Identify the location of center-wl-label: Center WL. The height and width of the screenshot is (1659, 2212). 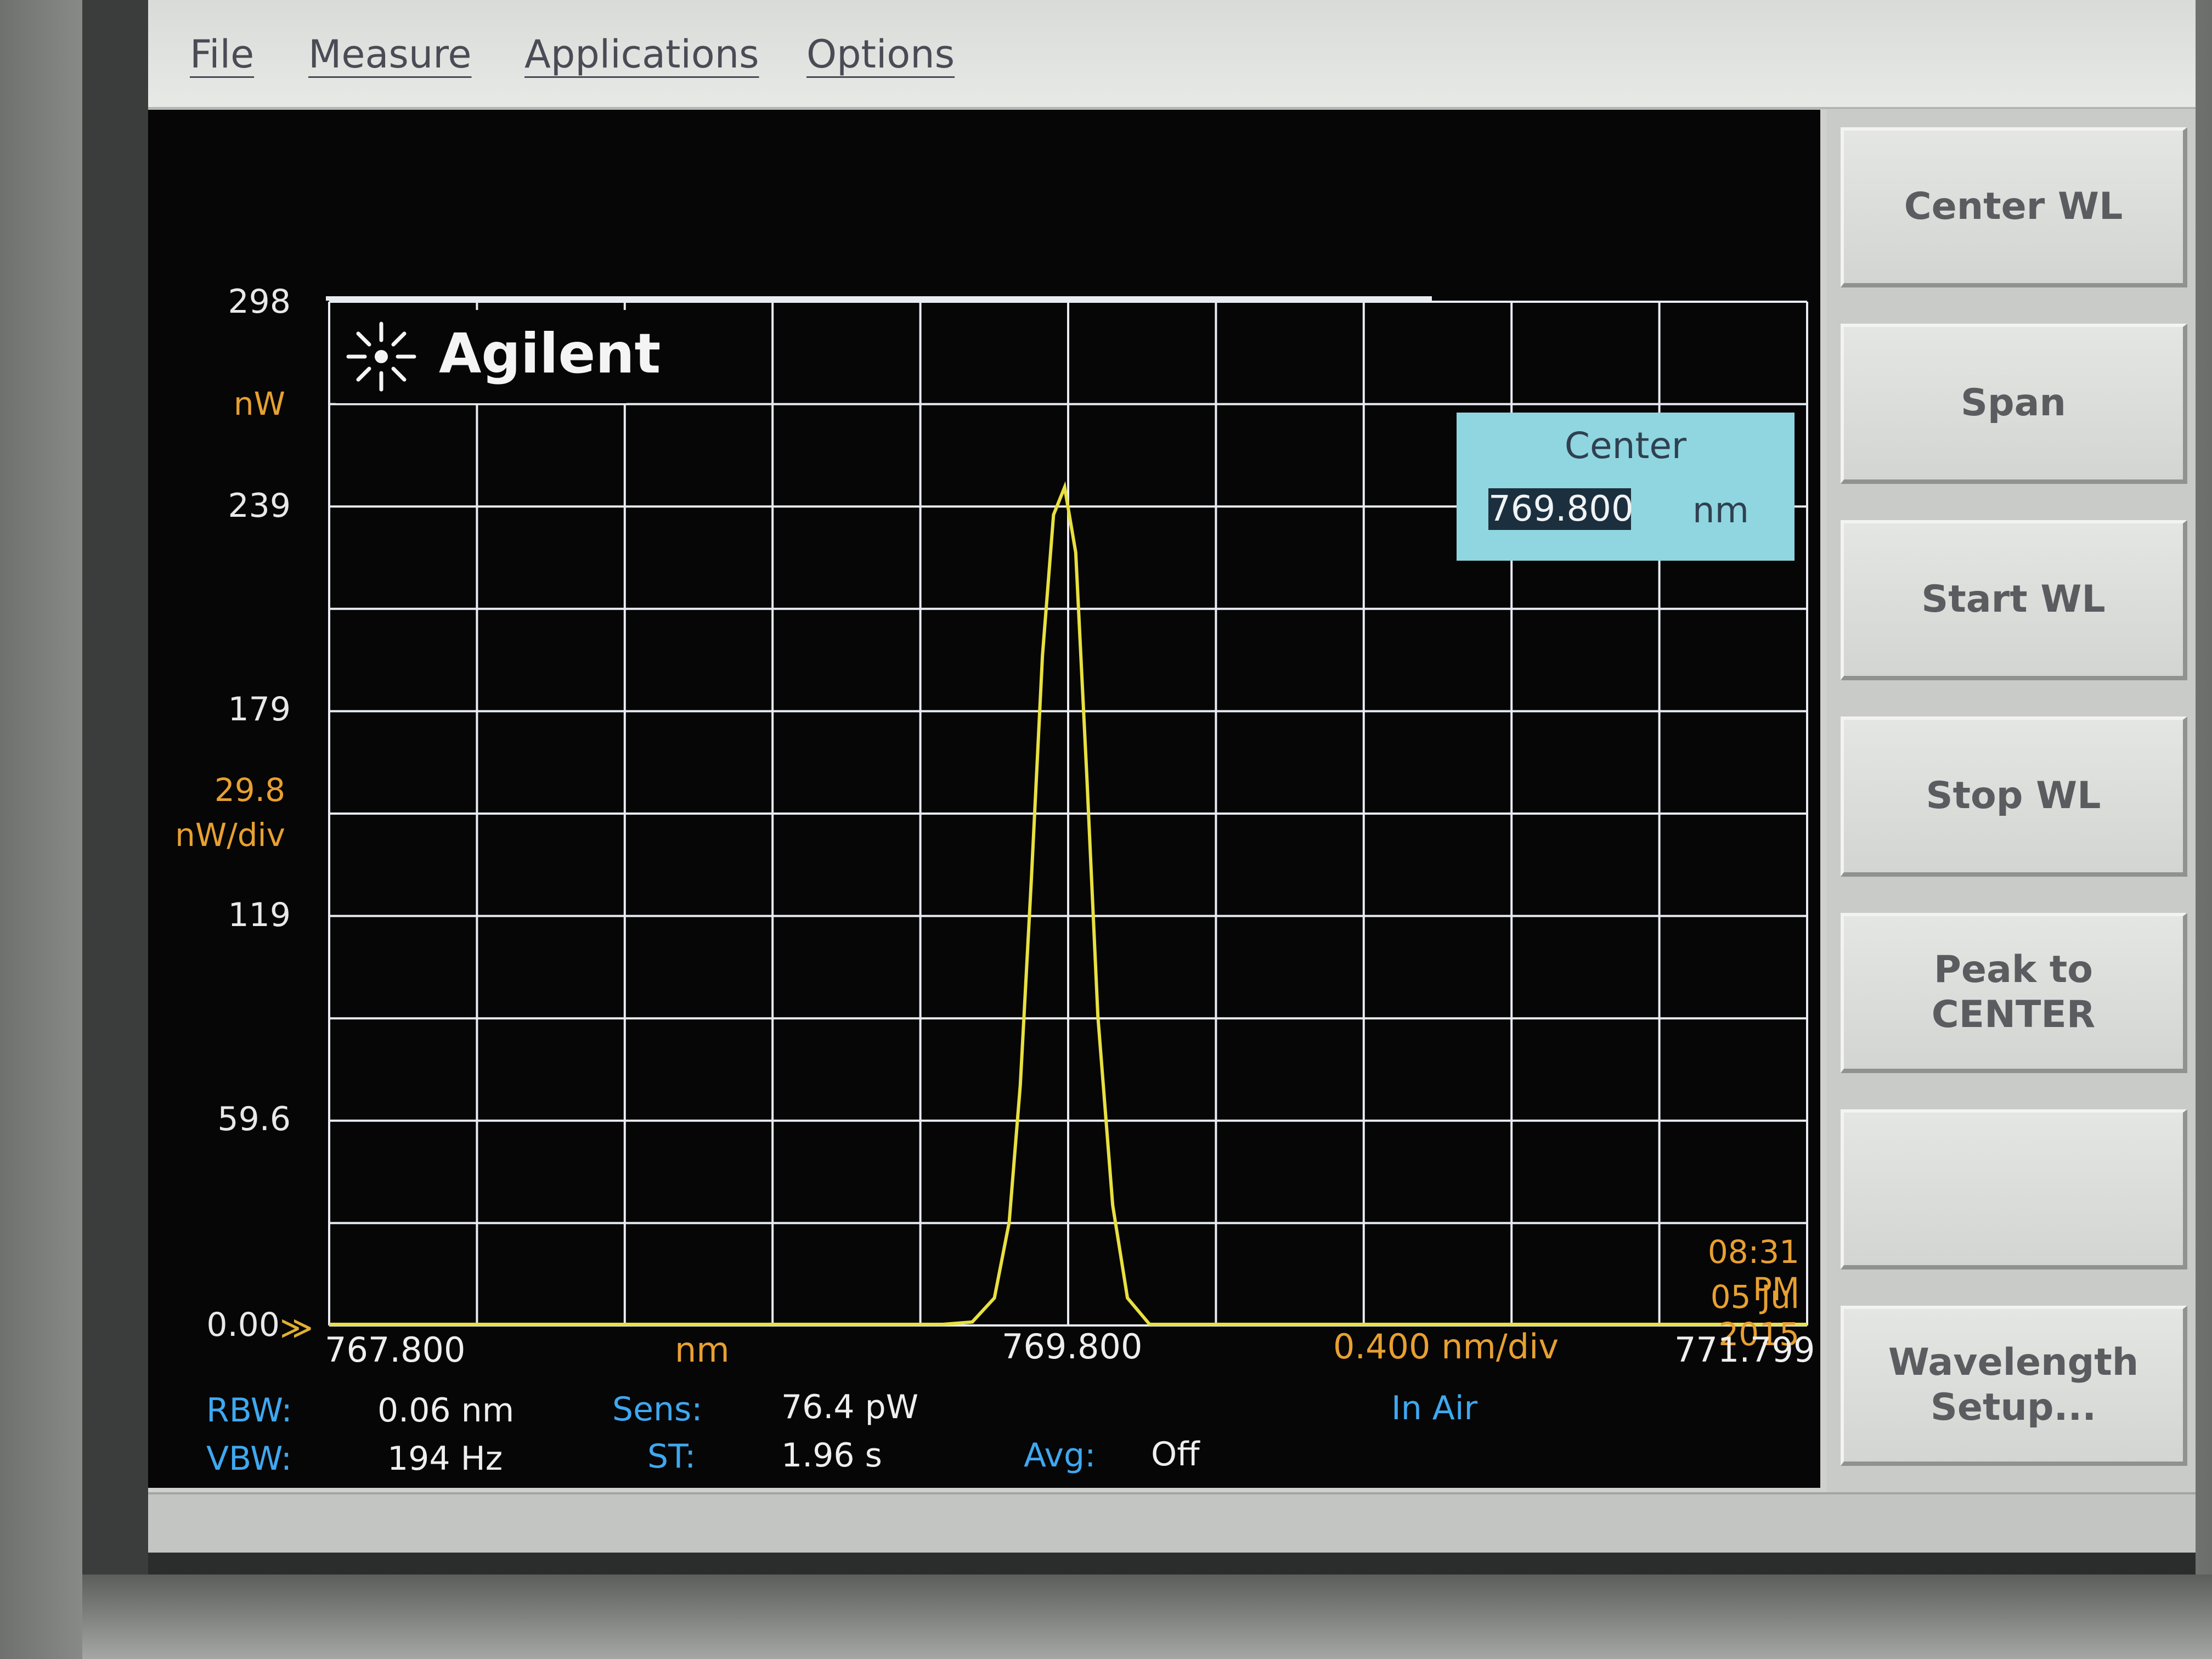
(2013, 207).